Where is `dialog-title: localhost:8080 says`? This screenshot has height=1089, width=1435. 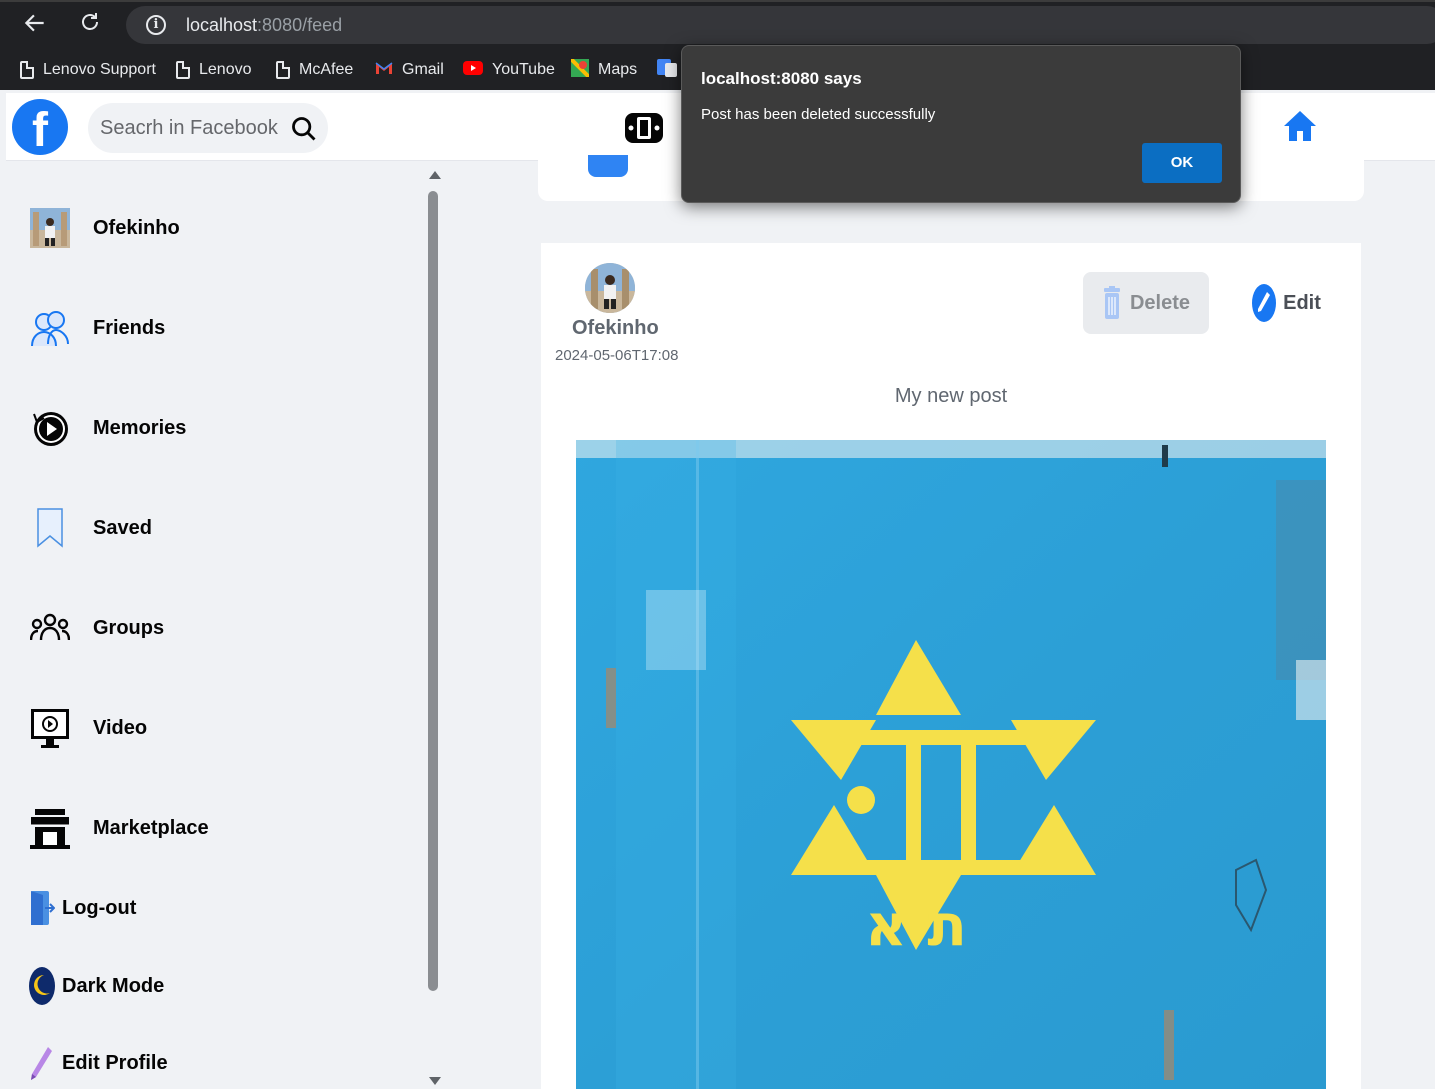 dialog-title: localhost:8080 says is located at coordinates (781, 78).